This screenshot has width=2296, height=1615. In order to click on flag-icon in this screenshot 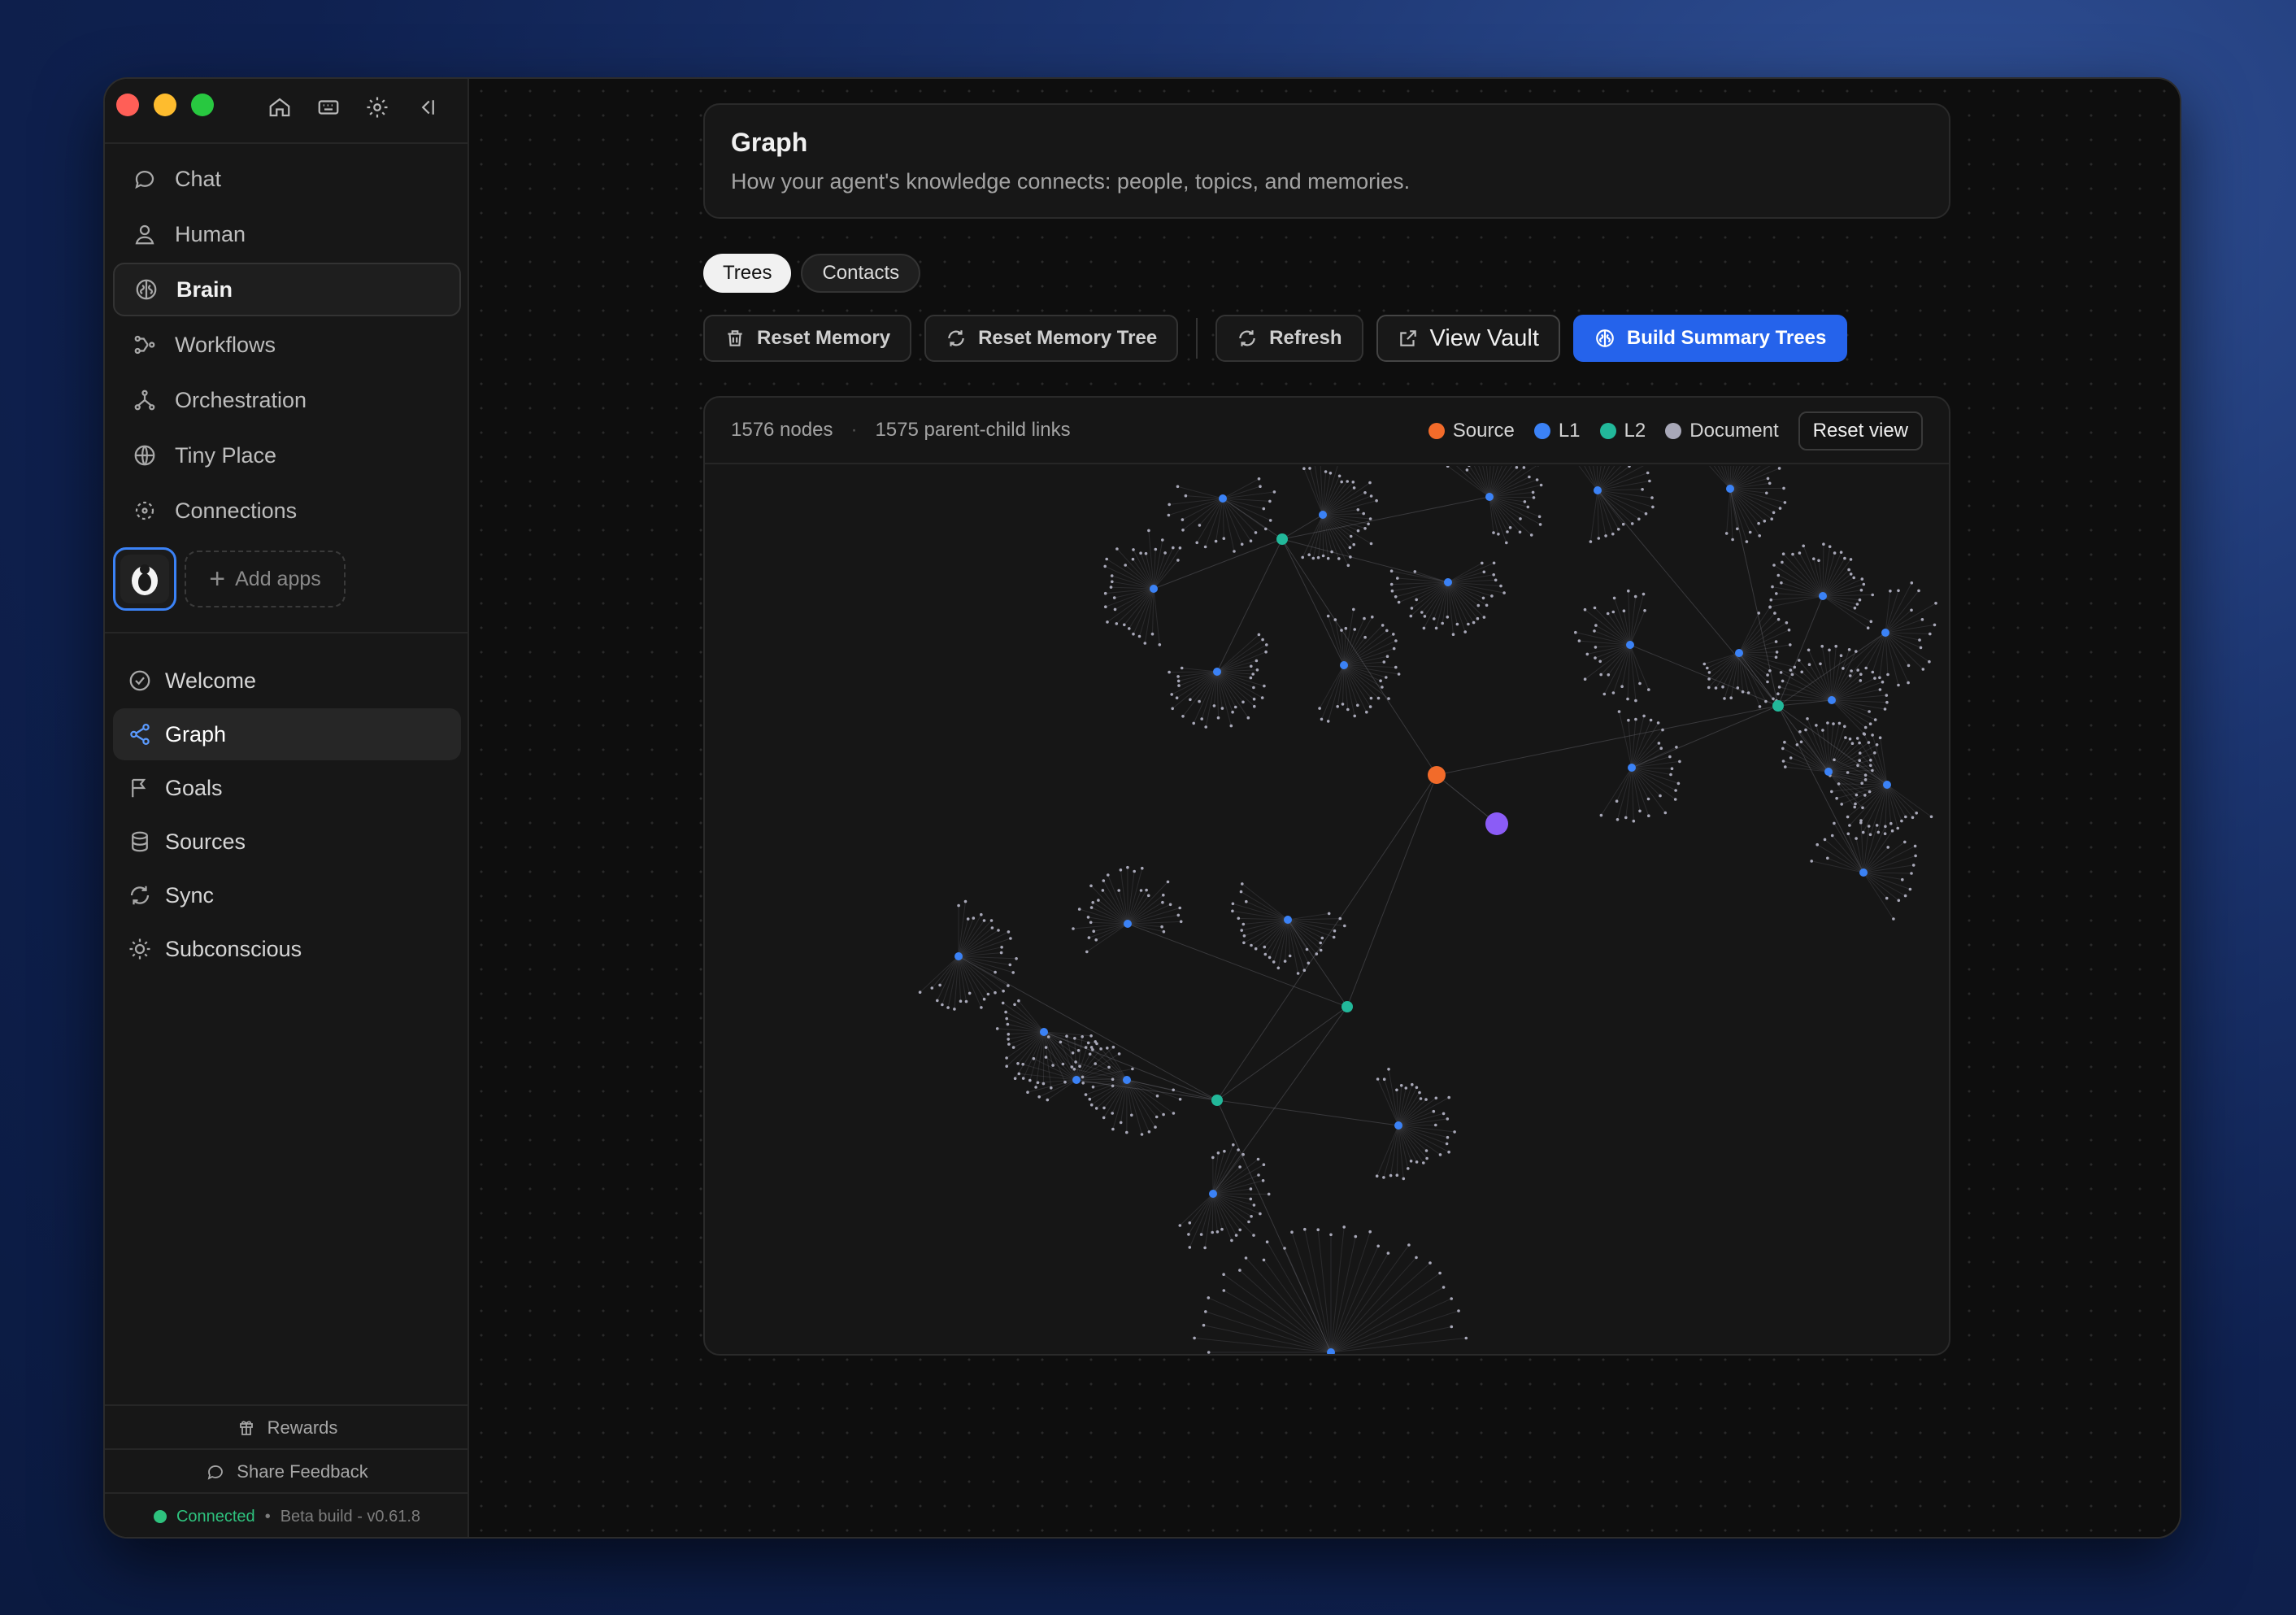, I will do `click(139, 788)`.